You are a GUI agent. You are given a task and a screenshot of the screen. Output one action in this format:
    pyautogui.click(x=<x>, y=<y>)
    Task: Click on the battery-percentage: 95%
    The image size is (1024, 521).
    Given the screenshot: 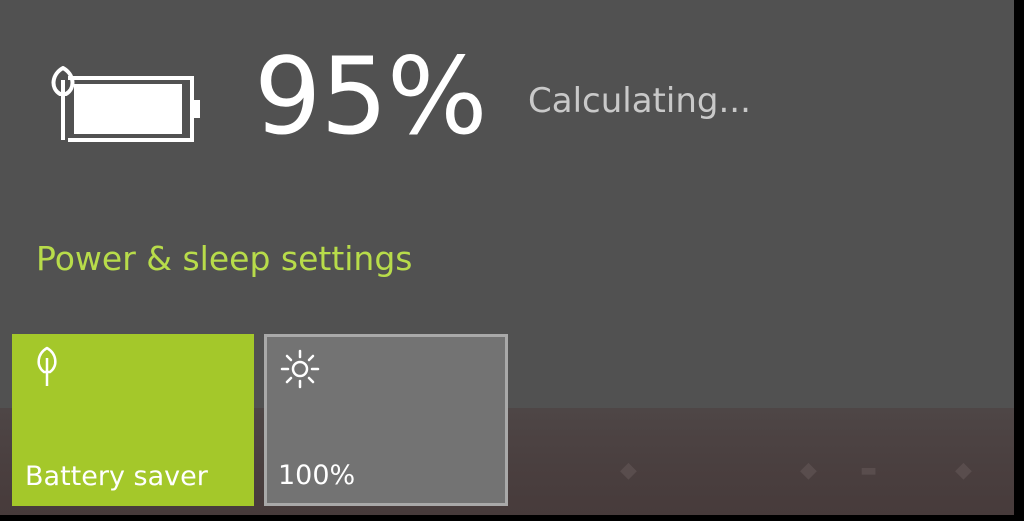 What is the action you would take?
    pyautogui.click(x=371, y=96)
    